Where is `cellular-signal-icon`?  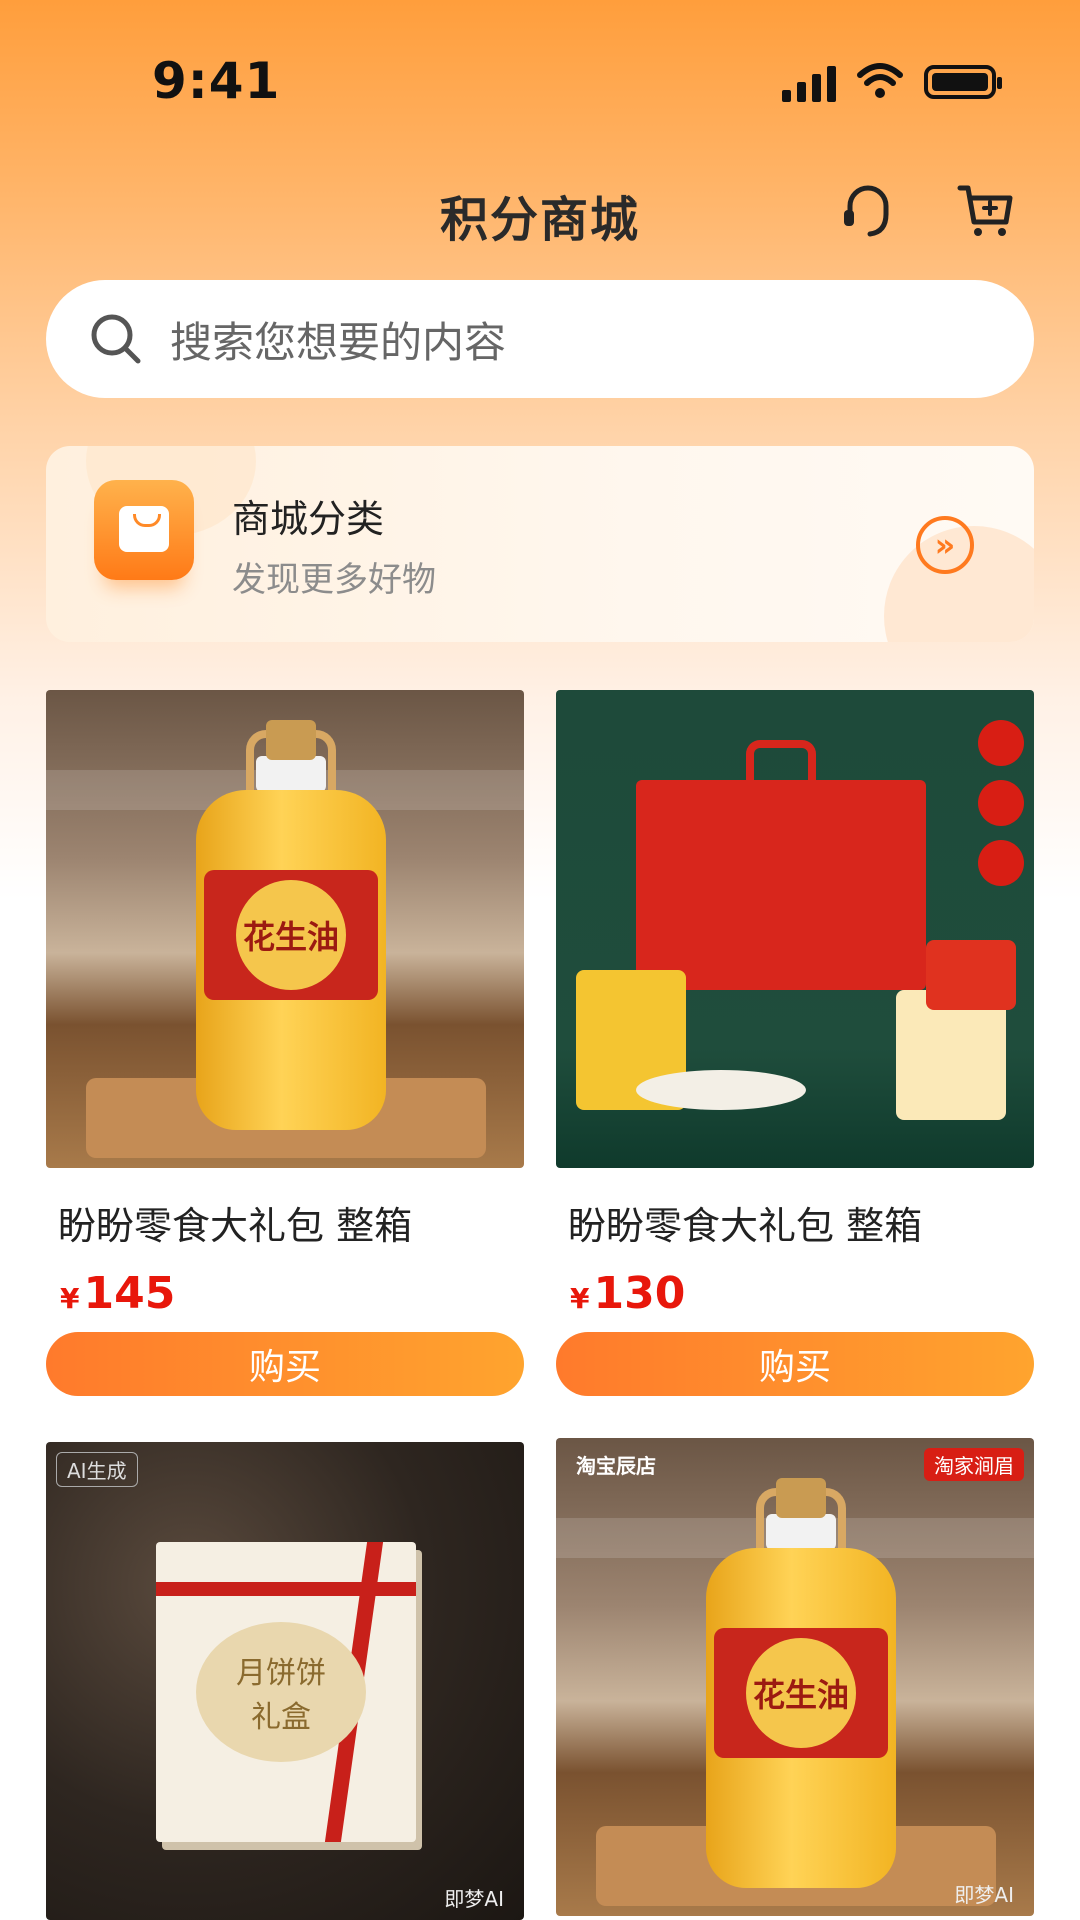
cellular-signal-icon is located at coordinates (809, 82).